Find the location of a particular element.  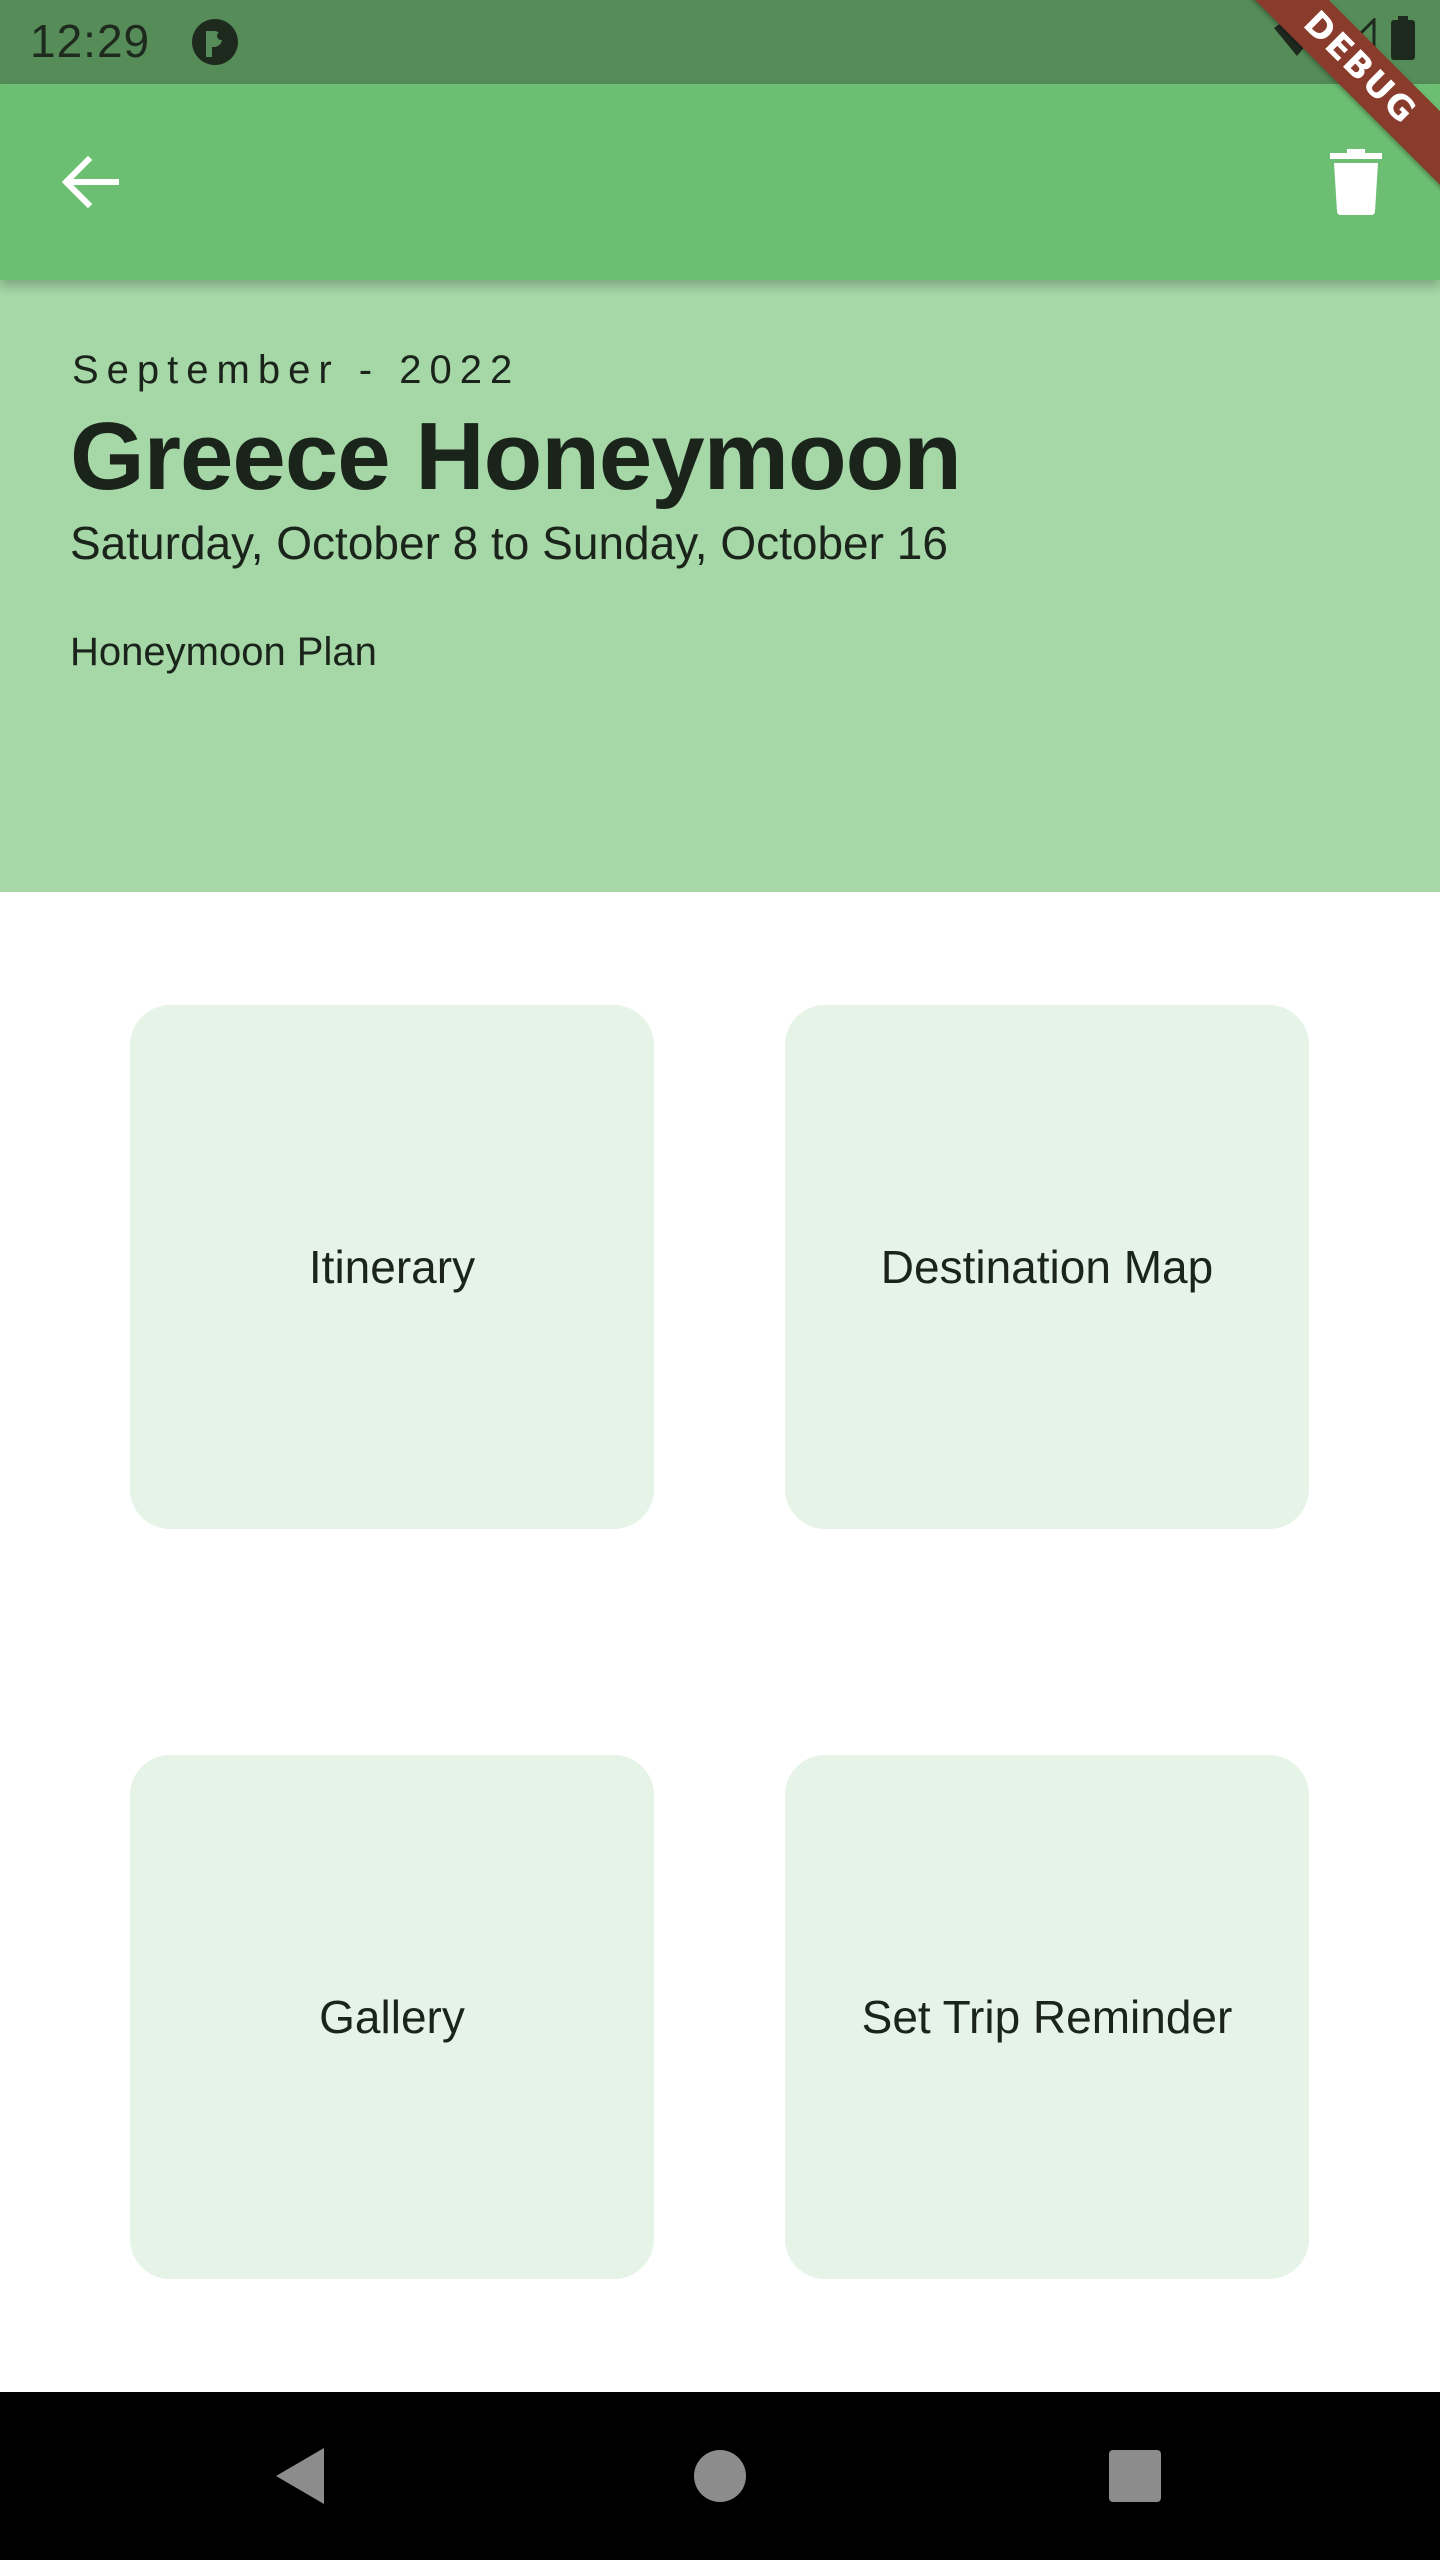

set-trip-reminder-tile: Set Trip Reminder is located at coordinates (1047, 2017).